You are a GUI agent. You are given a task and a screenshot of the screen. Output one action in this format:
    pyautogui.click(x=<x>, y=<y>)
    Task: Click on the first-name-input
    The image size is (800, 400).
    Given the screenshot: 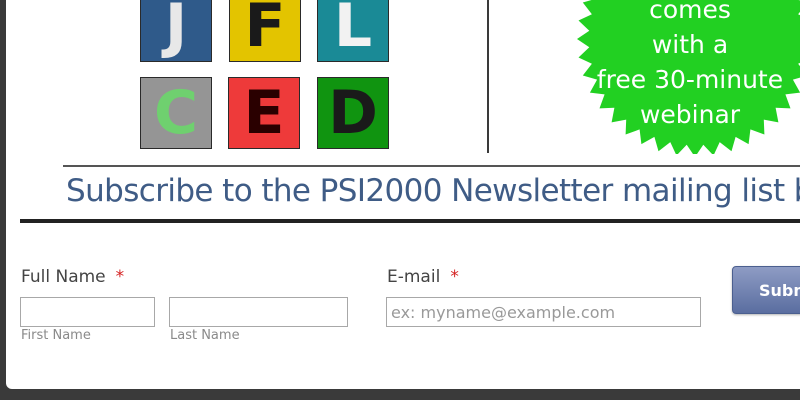 What is the action you would take?
    pyautogui.click(x=87, y=312)
    